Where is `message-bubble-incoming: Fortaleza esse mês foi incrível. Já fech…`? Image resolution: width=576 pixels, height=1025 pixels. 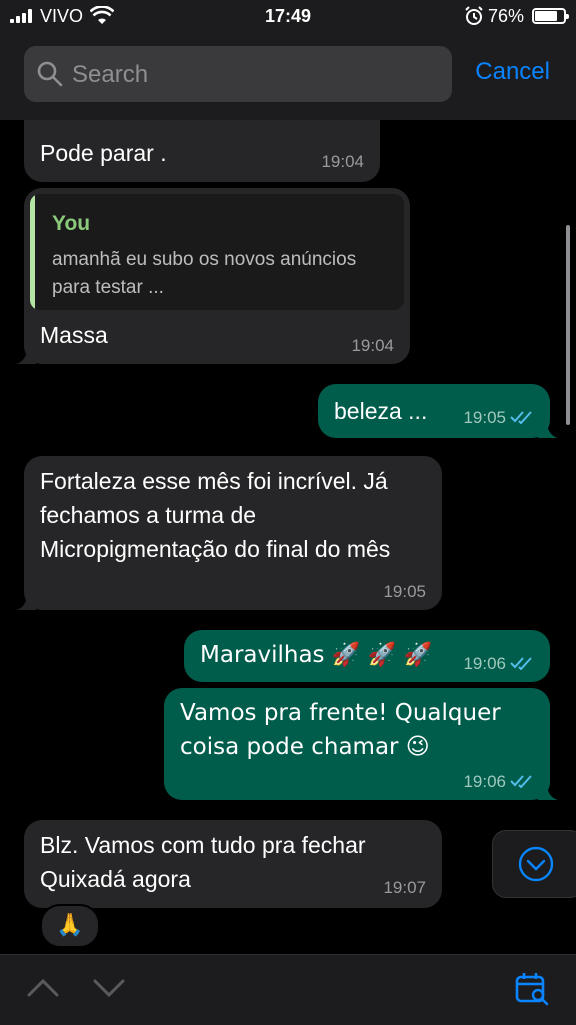 message-bubble-incoming: Fortaleza esse mês foi incrível. Já fech… is located at coordinates (229, 533).